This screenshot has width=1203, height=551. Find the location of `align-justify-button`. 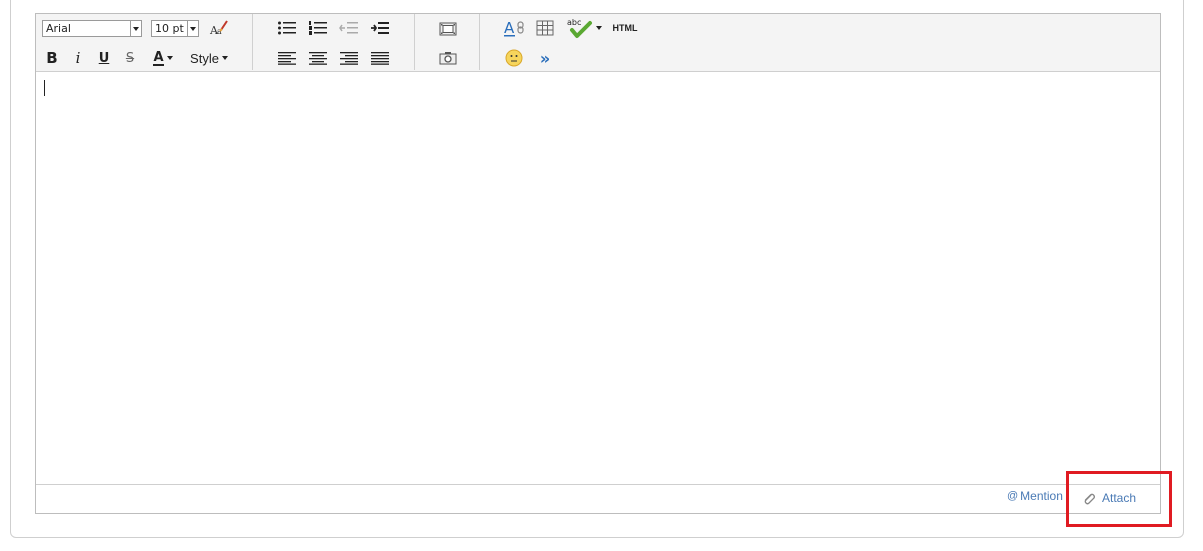

align-justify-button is located at coordinates (380, 58).